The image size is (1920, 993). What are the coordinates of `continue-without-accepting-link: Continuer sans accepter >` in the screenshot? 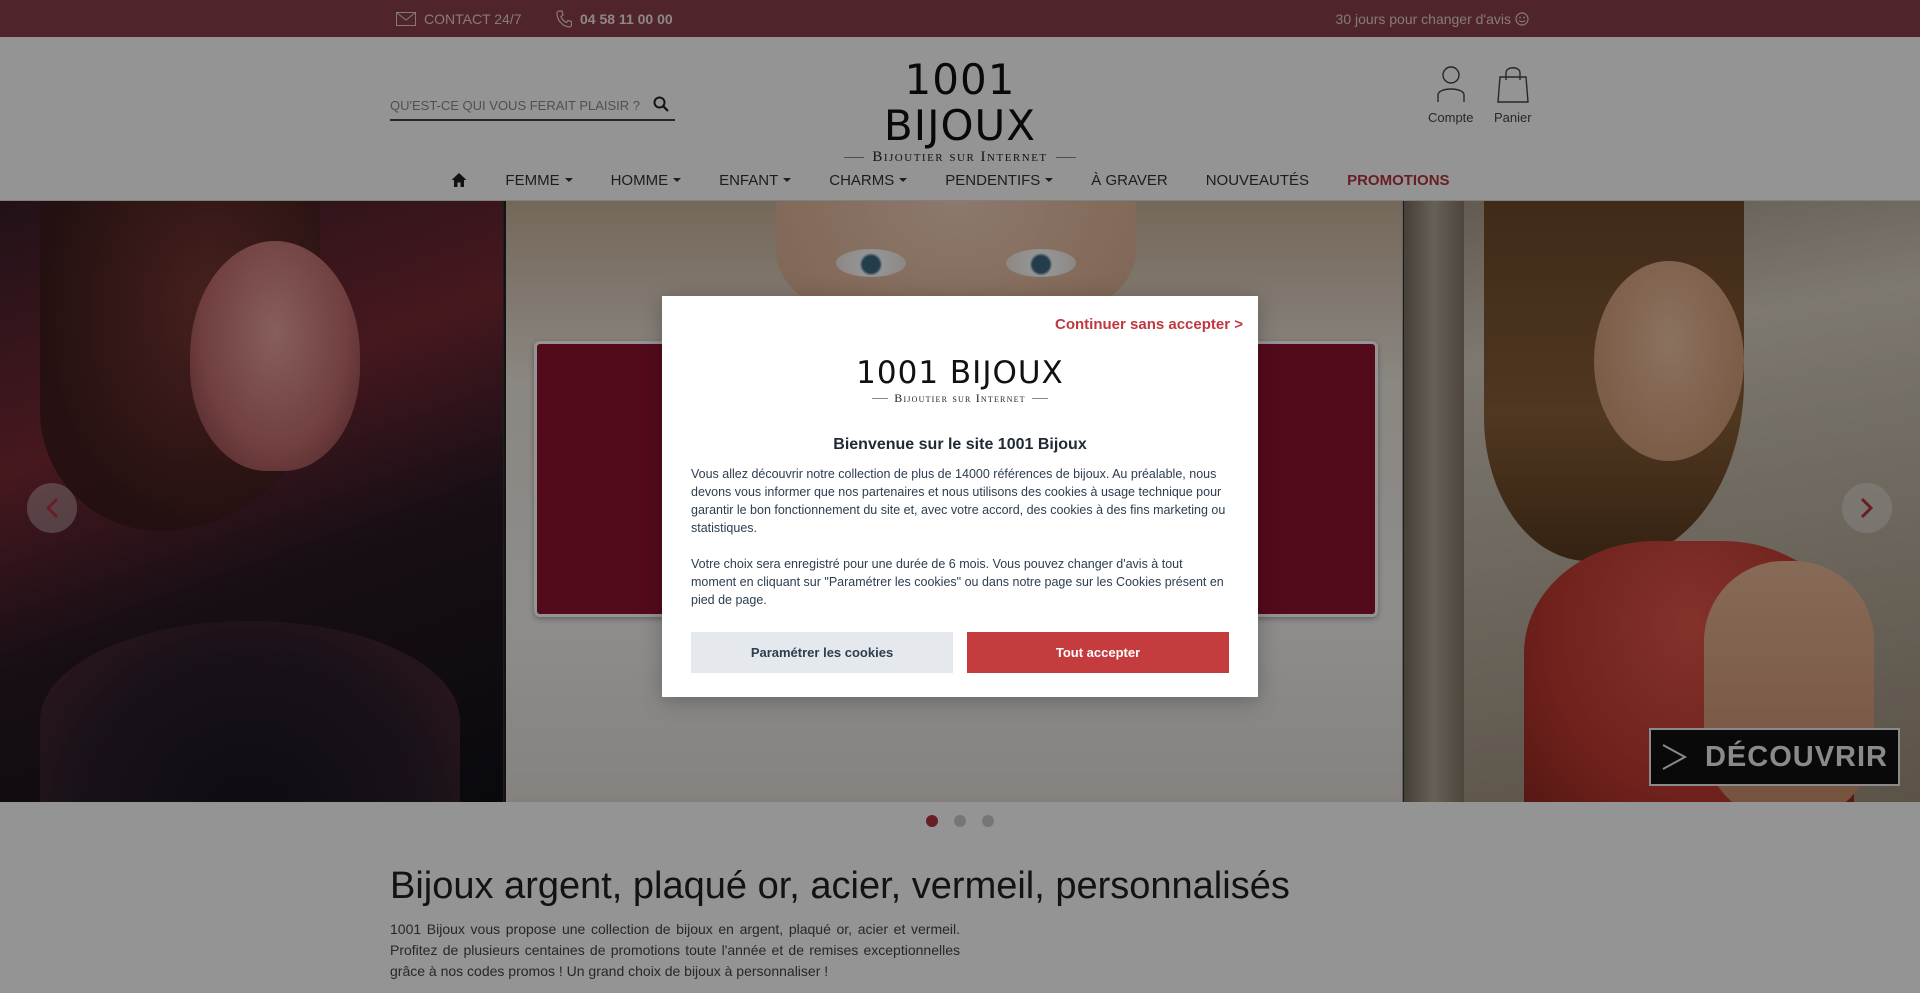 It's located at (1149, 324).